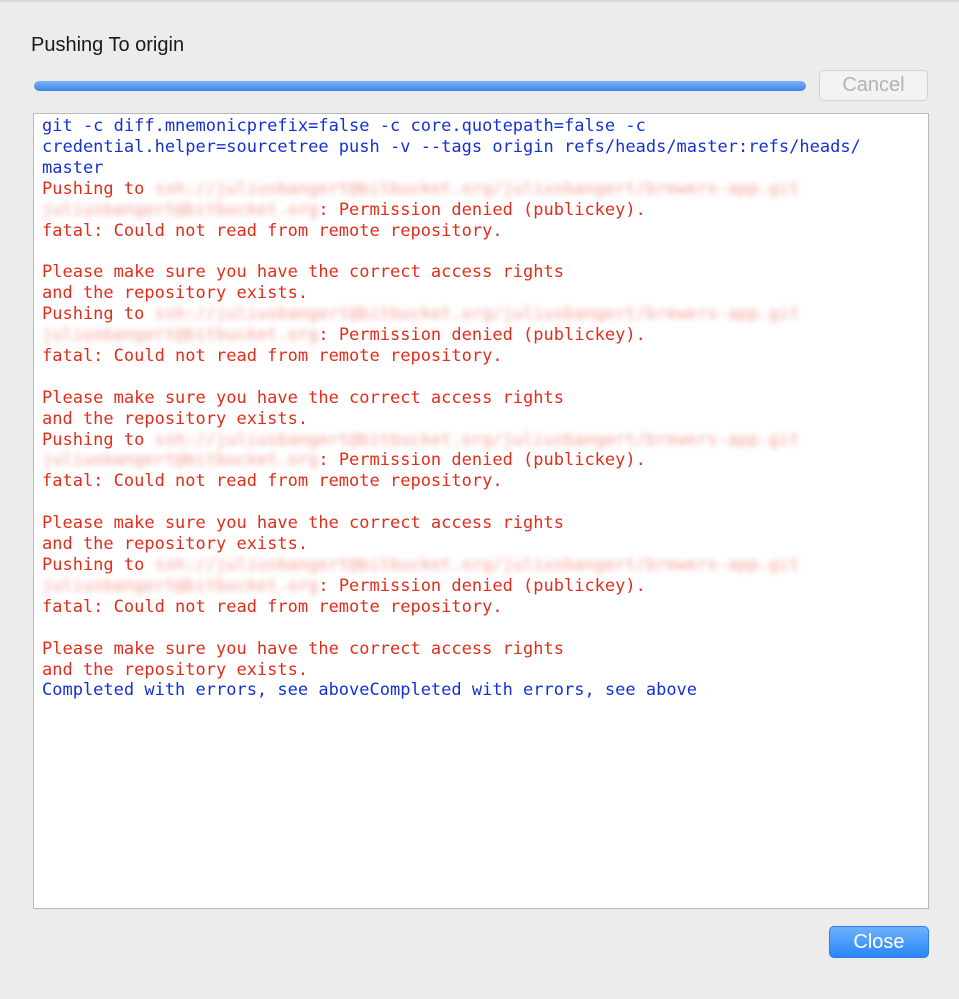 The height and width of the screenshot is (999, 959). I want to click on log-text: master, so click(73, 167).